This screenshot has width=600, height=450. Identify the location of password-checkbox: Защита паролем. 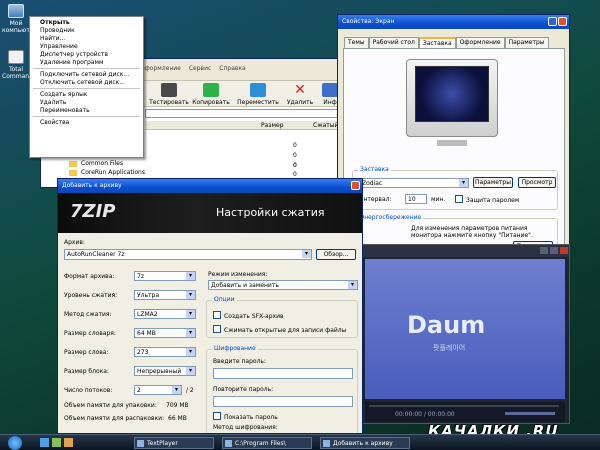
(487, 199).